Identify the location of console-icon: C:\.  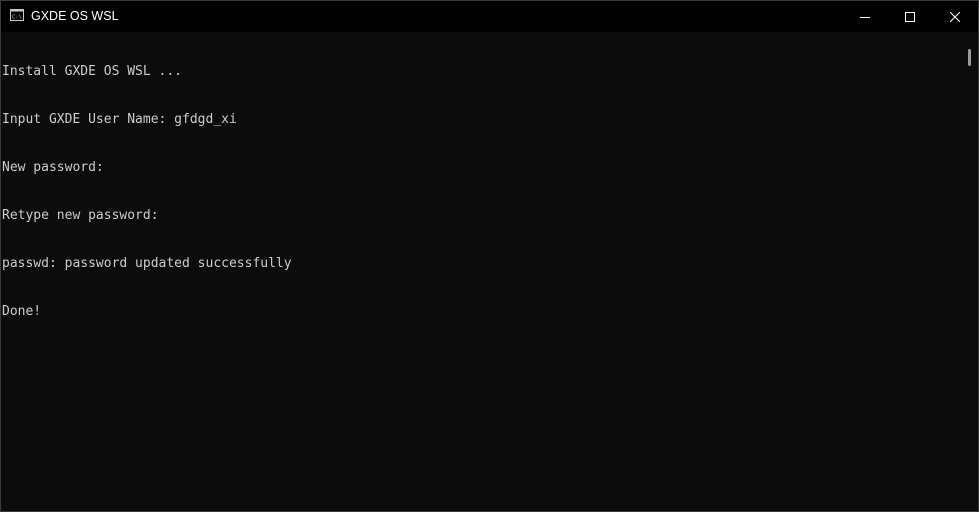
(17, 15).